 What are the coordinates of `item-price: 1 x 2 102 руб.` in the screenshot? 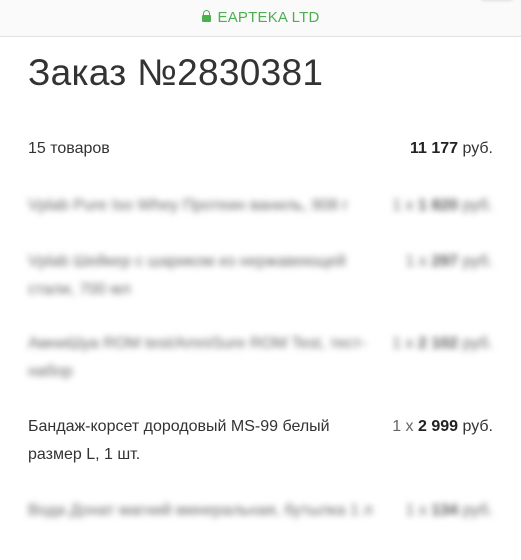 It's located at (442, 343).